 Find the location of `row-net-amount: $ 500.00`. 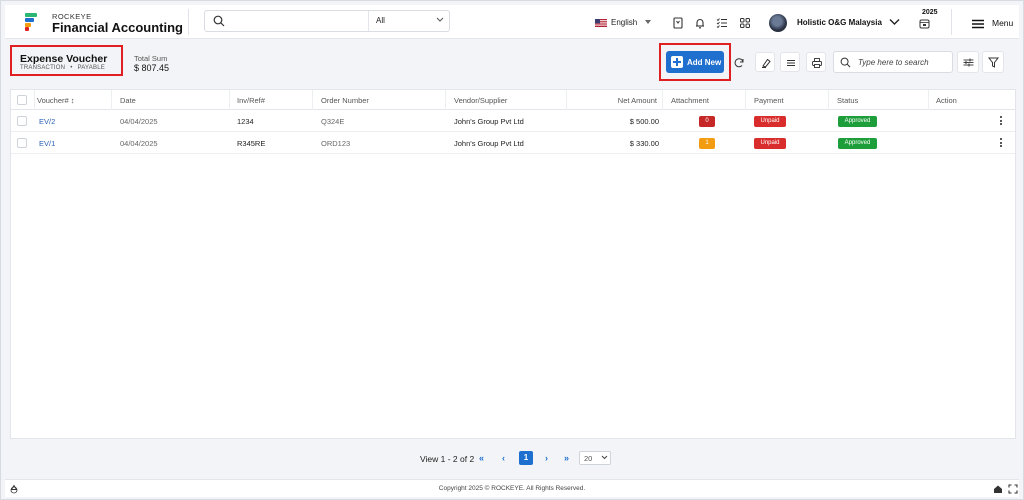

row-net-amount: $ 500.00 is located at coordinates (644, 121).